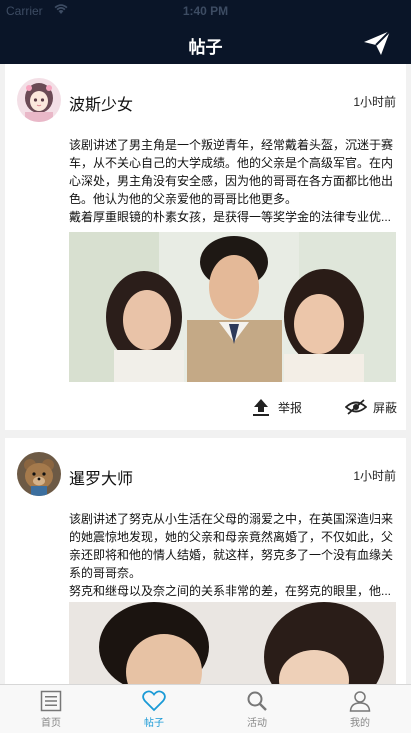 Image resolution: width=411 pixels, height=733 pixels. What do you see at coordinates (205, 407) in the screenshot?
I see `post-actions: 举报 屏蔽` at bounding box center [205, 407].